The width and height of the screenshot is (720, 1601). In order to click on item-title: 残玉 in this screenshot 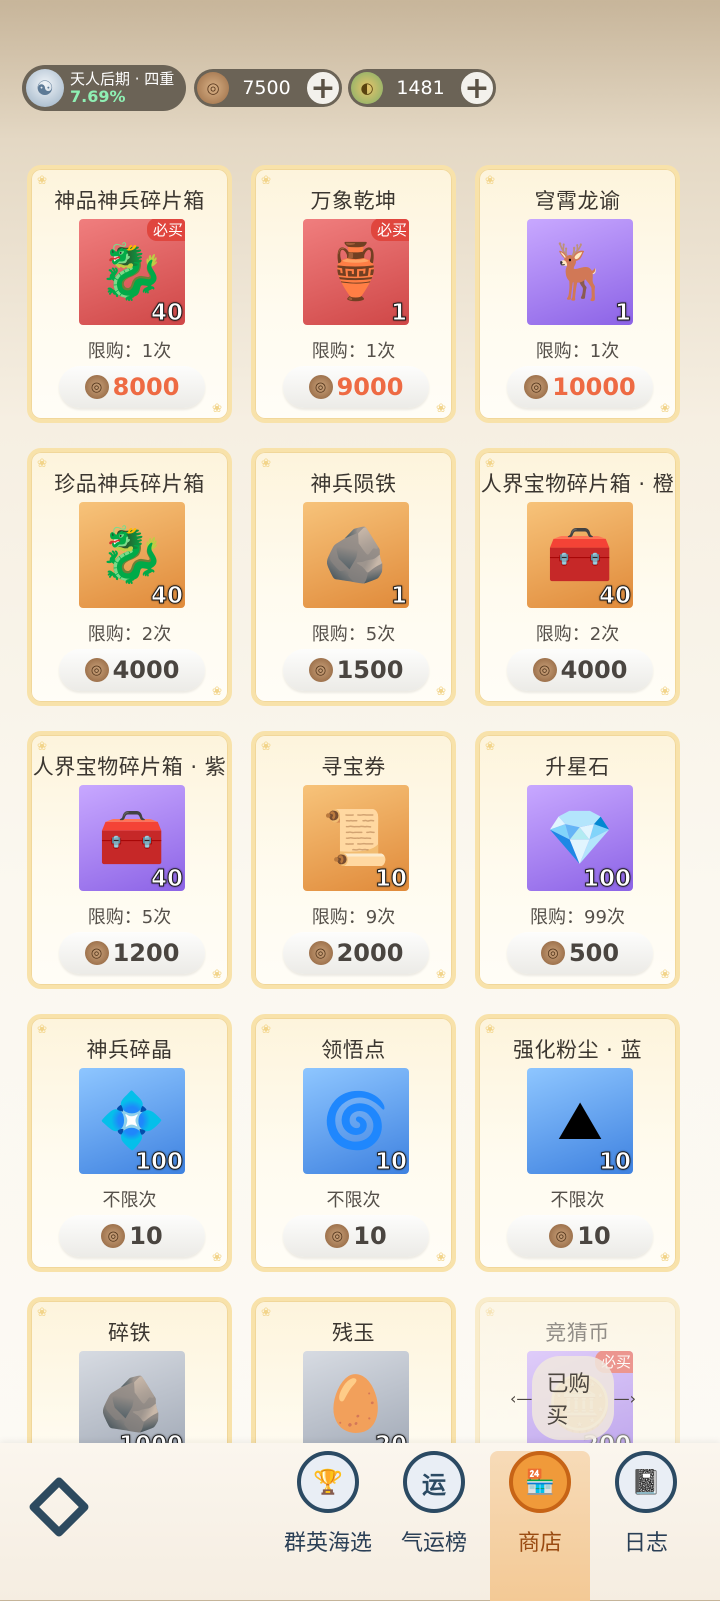, I will do `click(353, 1333)`.